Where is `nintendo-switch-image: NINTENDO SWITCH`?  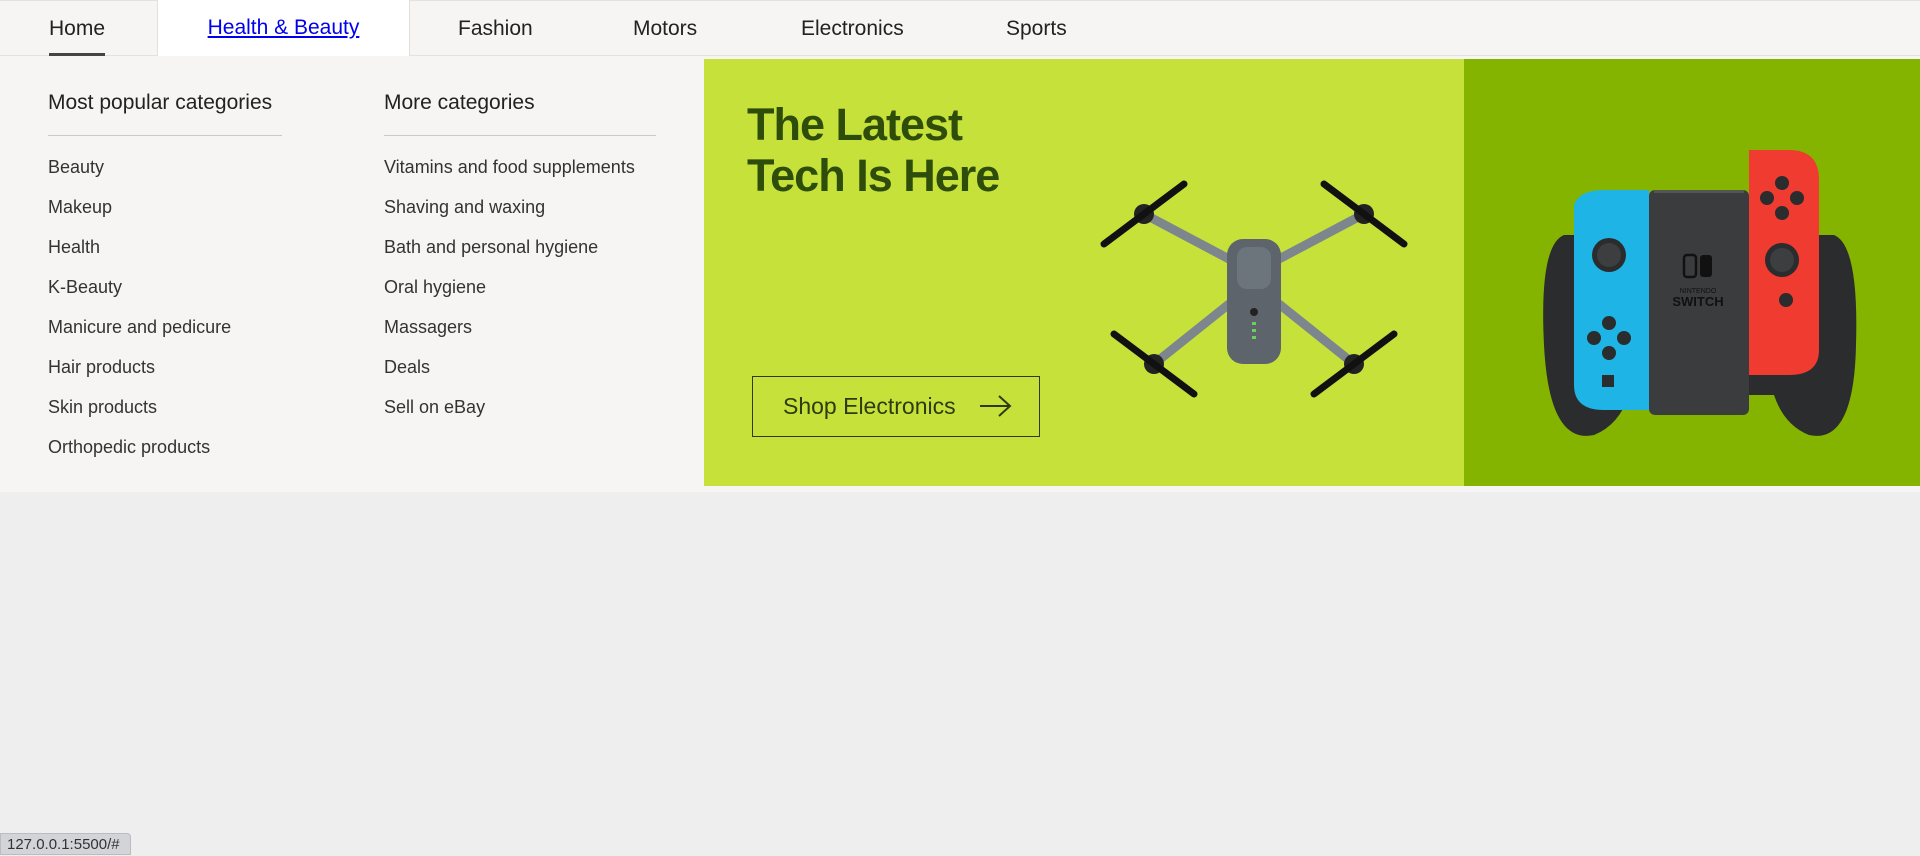 nintendo-switch-image: NINTENDO SWITCH is located at coordinates (1700, 293).